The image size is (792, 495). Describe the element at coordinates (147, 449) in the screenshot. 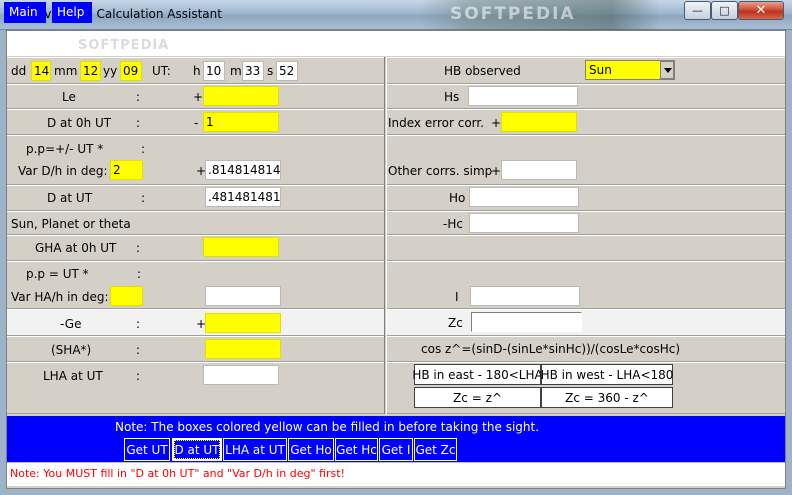

I see `get-ut-button: Get UT` at that location.